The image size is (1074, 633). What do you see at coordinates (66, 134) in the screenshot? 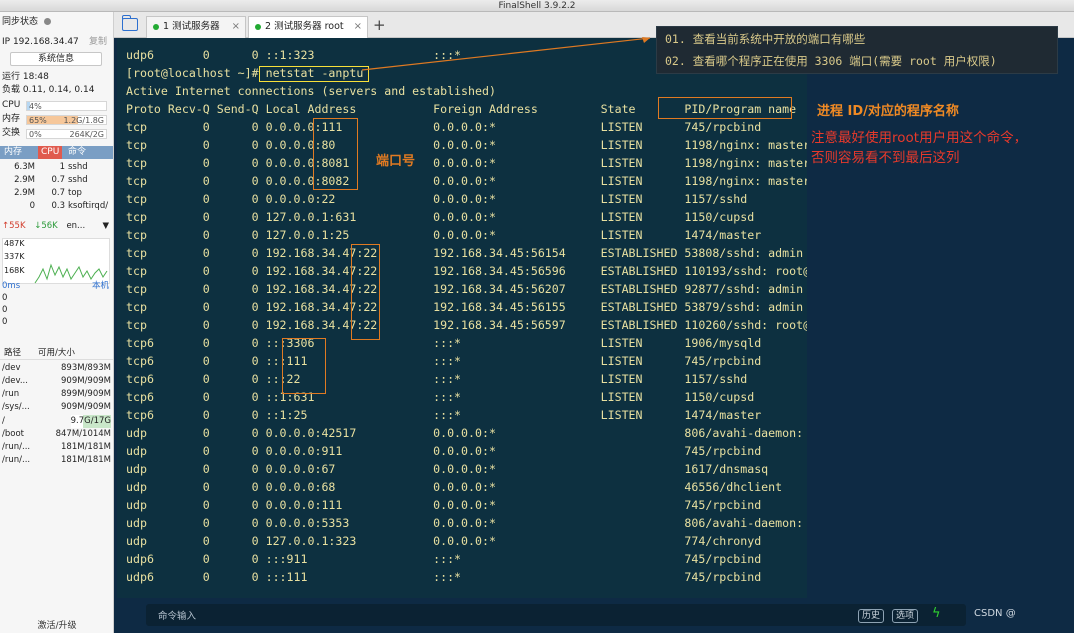
I see `swap-bar: 0% 264K/2G` at bounding box center [66, 134].